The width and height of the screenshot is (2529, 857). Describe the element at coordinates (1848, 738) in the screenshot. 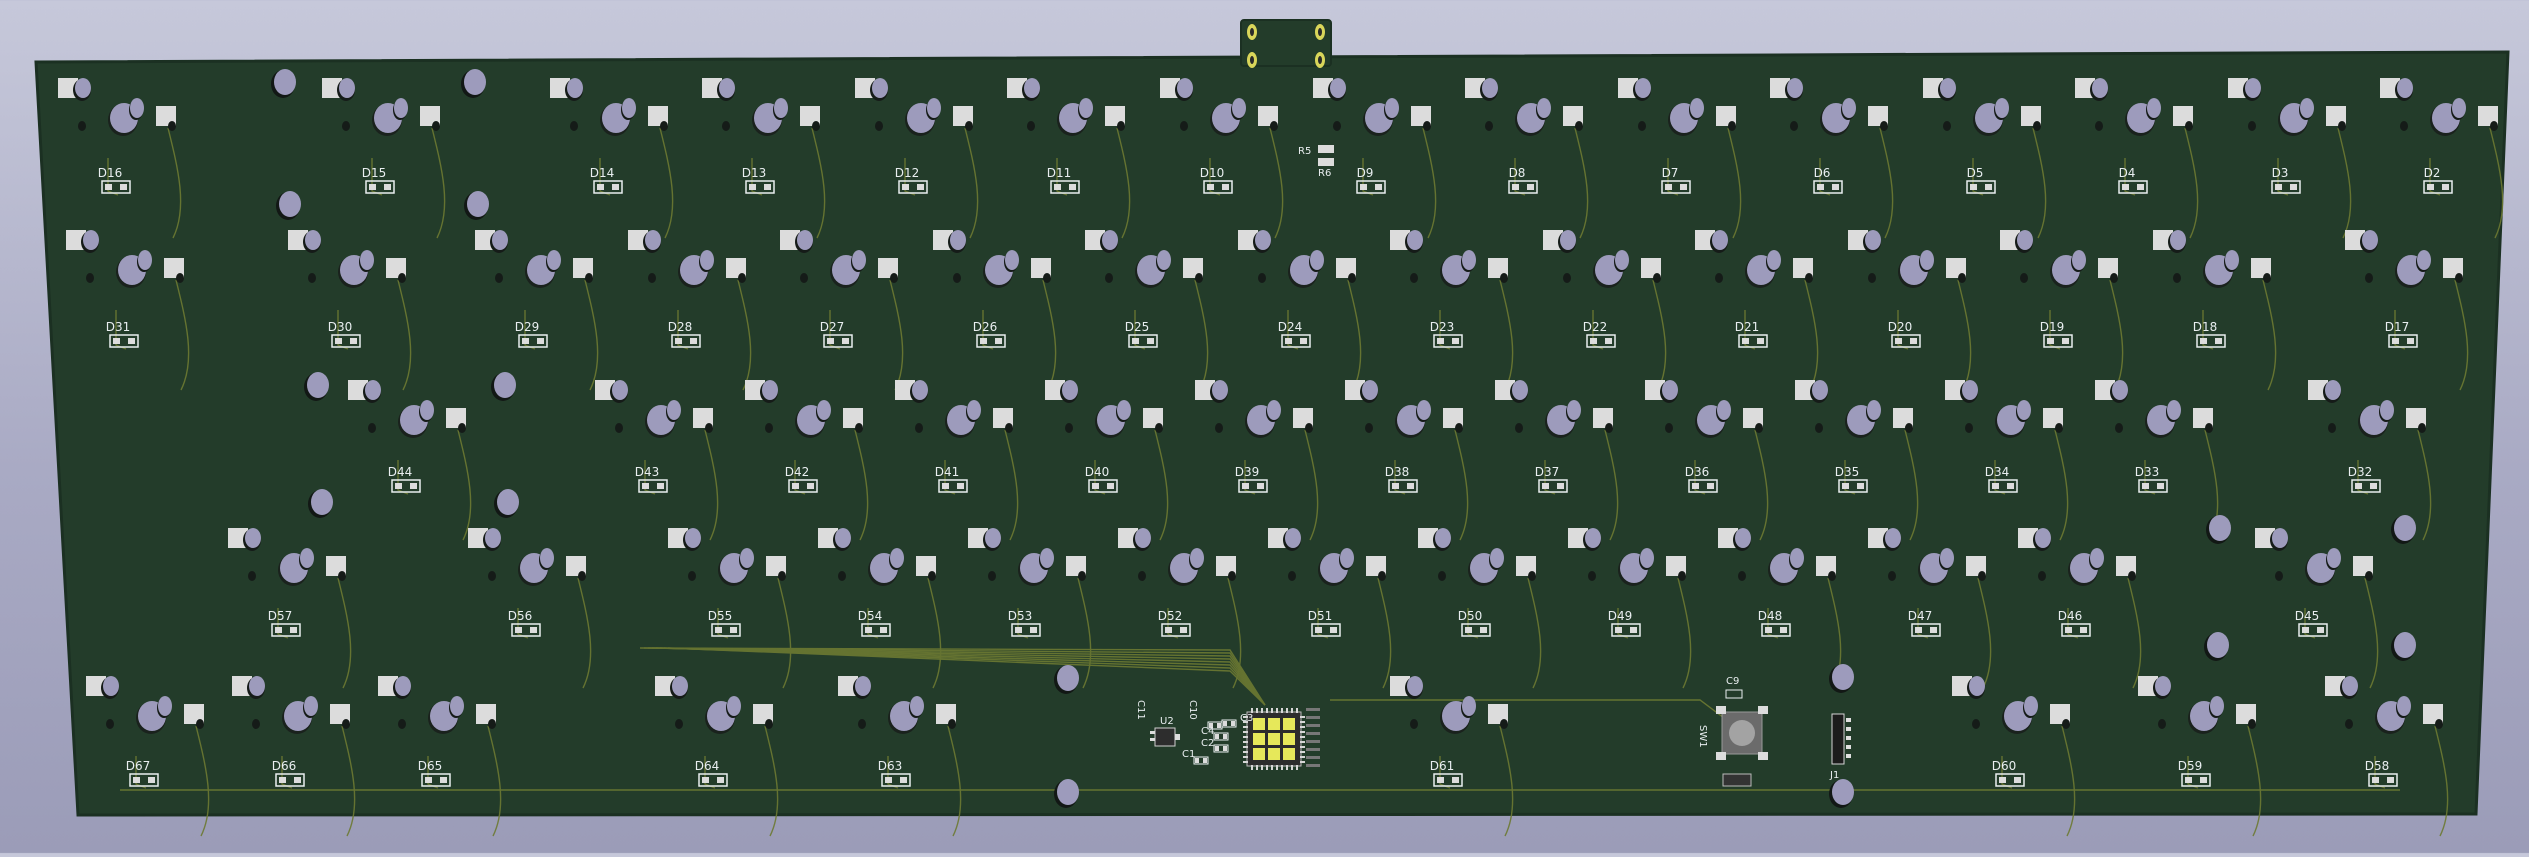

I see `connector-pin` at that location.